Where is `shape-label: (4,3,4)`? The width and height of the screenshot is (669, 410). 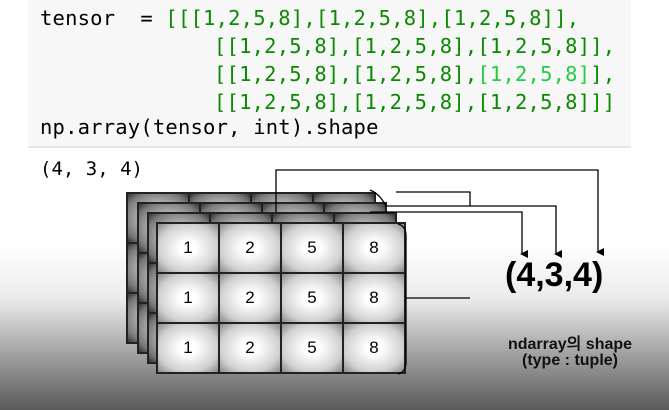 shape-label: (4,3,4) is located at coordinates (554, 275).